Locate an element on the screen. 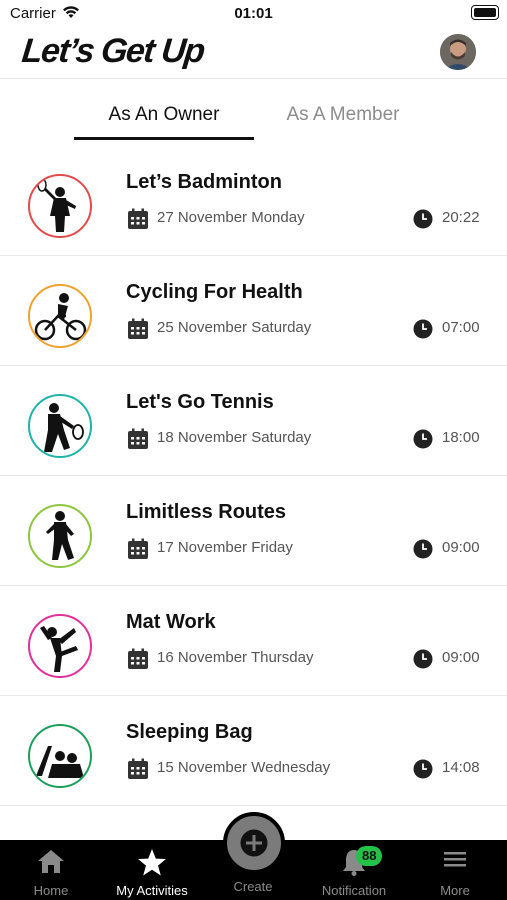 The height and width of the screenshot is (900, 507). tab-my-activities: My Activities is located at coordinates (152, 870).